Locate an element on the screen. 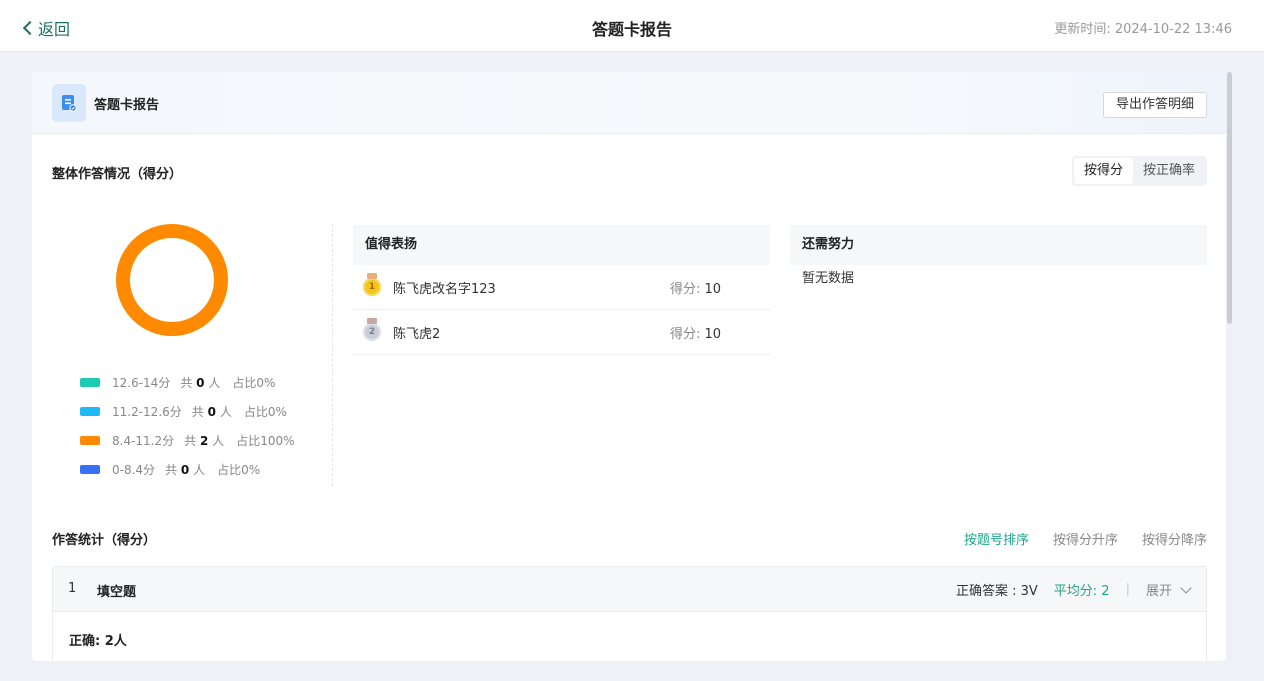 The height and width of the screenshot is (681, 1264). average-score: 平均分: 2 is located at coordinates (1081, 591).